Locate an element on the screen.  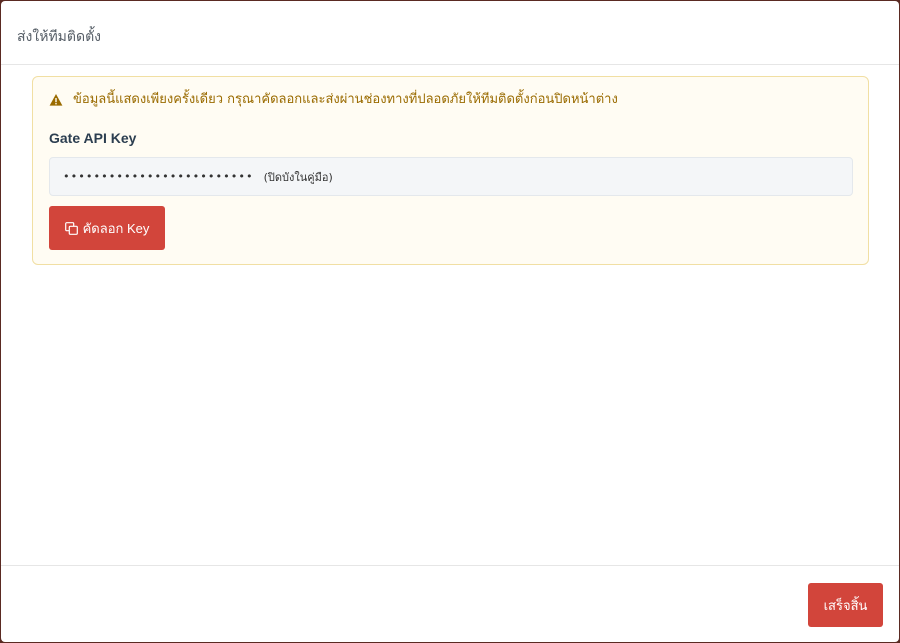
api-key-label: Gate API Key is located at coordinates (93, 138).